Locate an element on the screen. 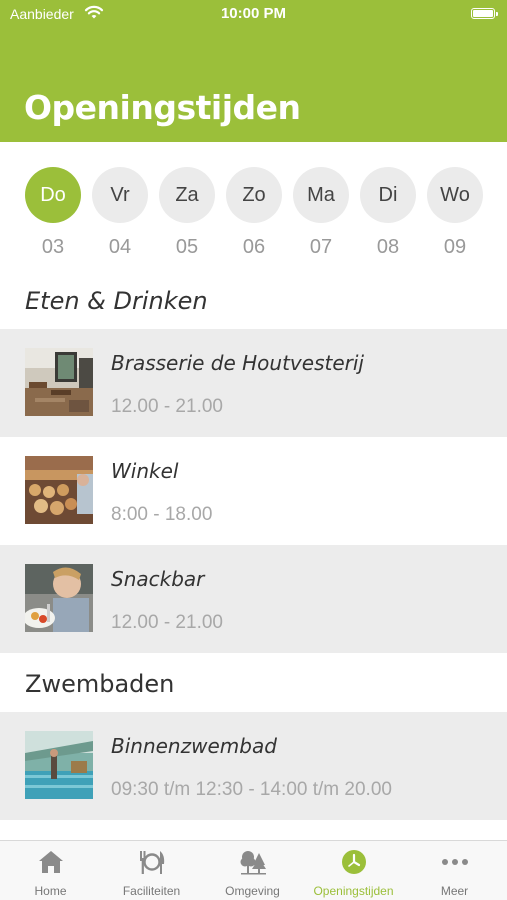 The image size is (507, 900). day-date: 06 is located at coordinates (254, 247).